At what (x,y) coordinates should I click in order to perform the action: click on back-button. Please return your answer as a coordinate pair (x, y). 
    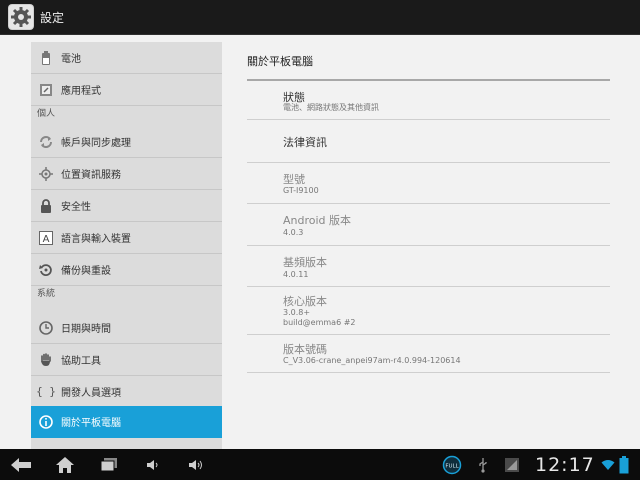
    Looking at the image, I should click on (21, 464).